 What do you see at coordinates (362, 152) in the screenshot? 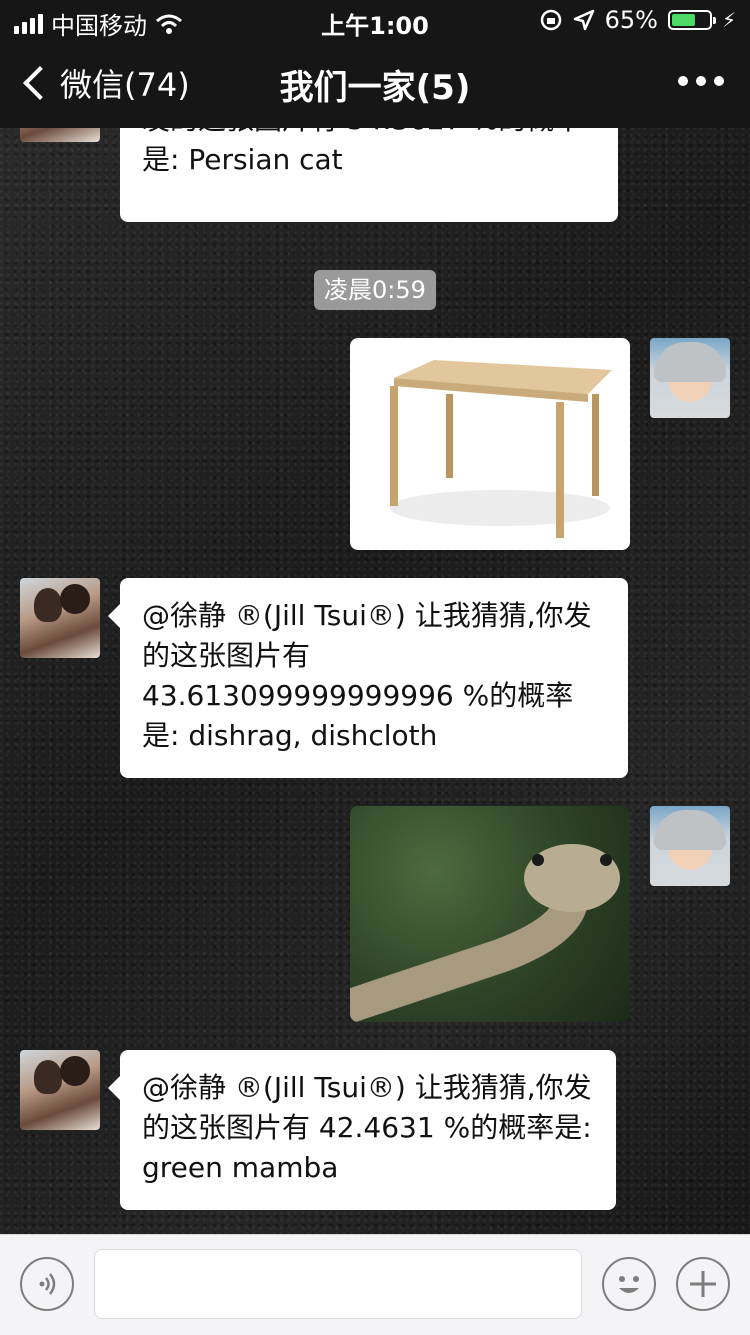
I see `message-text: 发的这张图片有 54.3627 %的概率是: Persian cat` at bounding box center [362, 152].